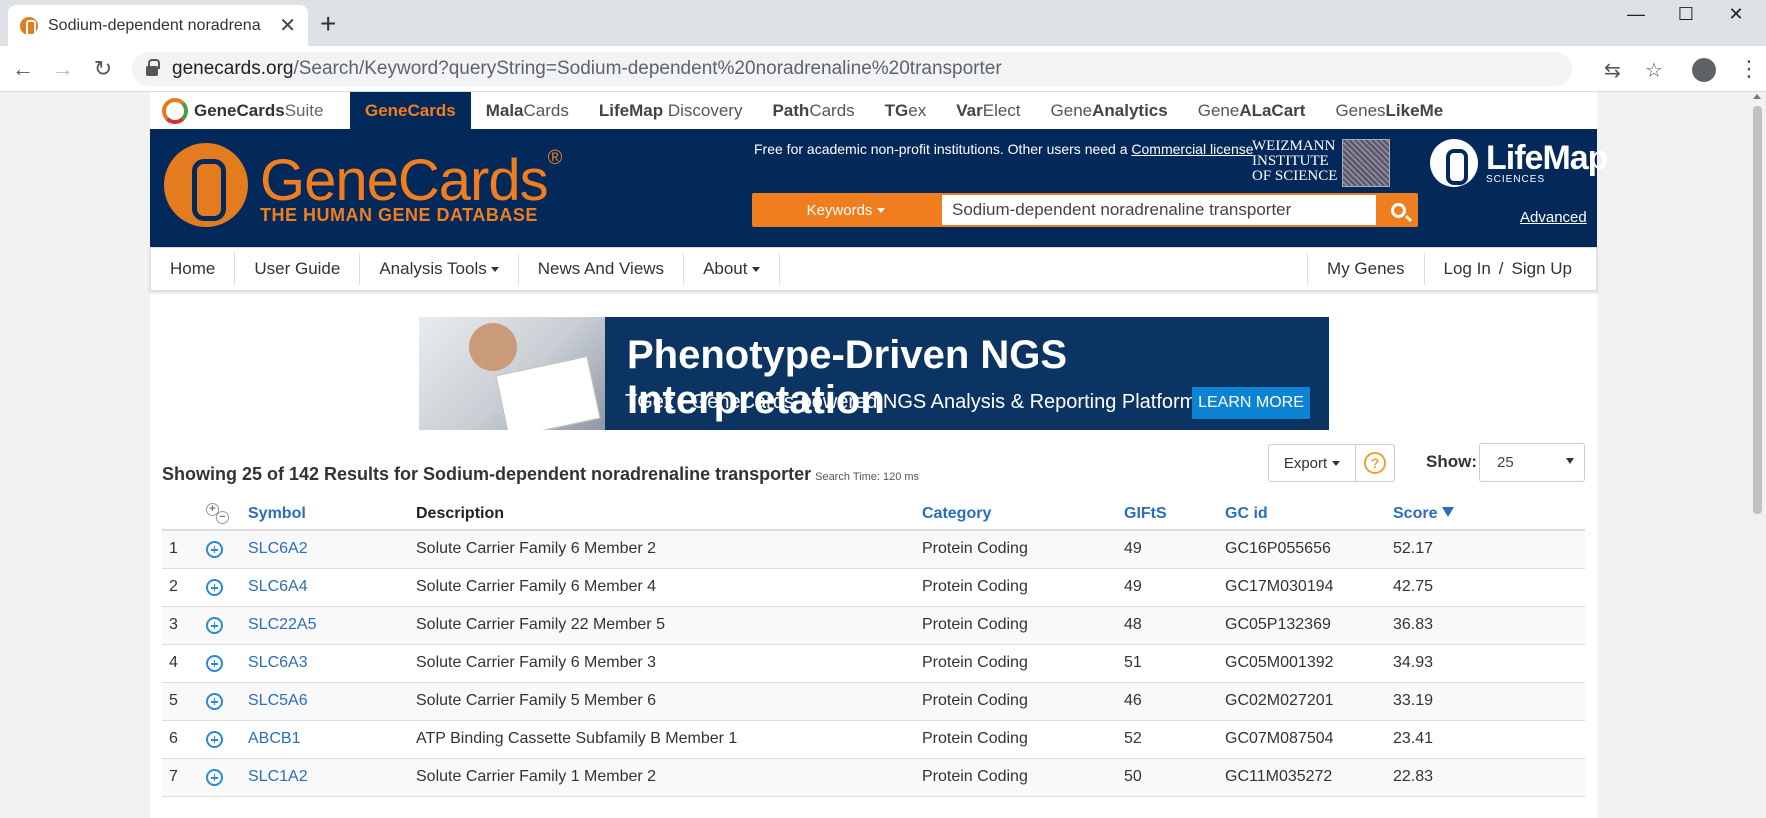 This screenshot has width=1766, height=818. Describe the element at coordinates (233, 68) in the screenshot. I see `url-domain: genecards.org` at that location.